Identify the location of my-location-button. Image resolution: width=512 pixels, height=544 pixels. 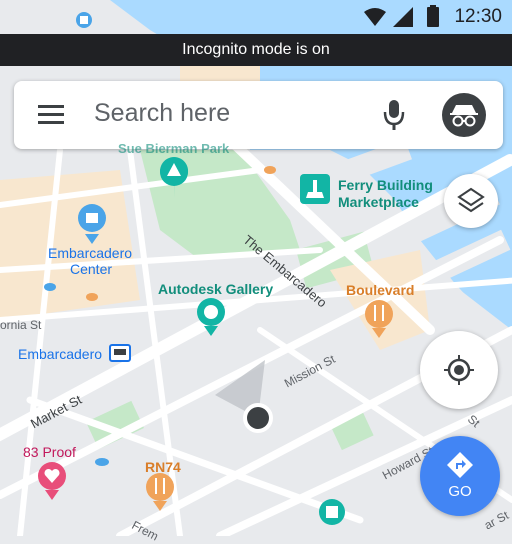
(459, 370).